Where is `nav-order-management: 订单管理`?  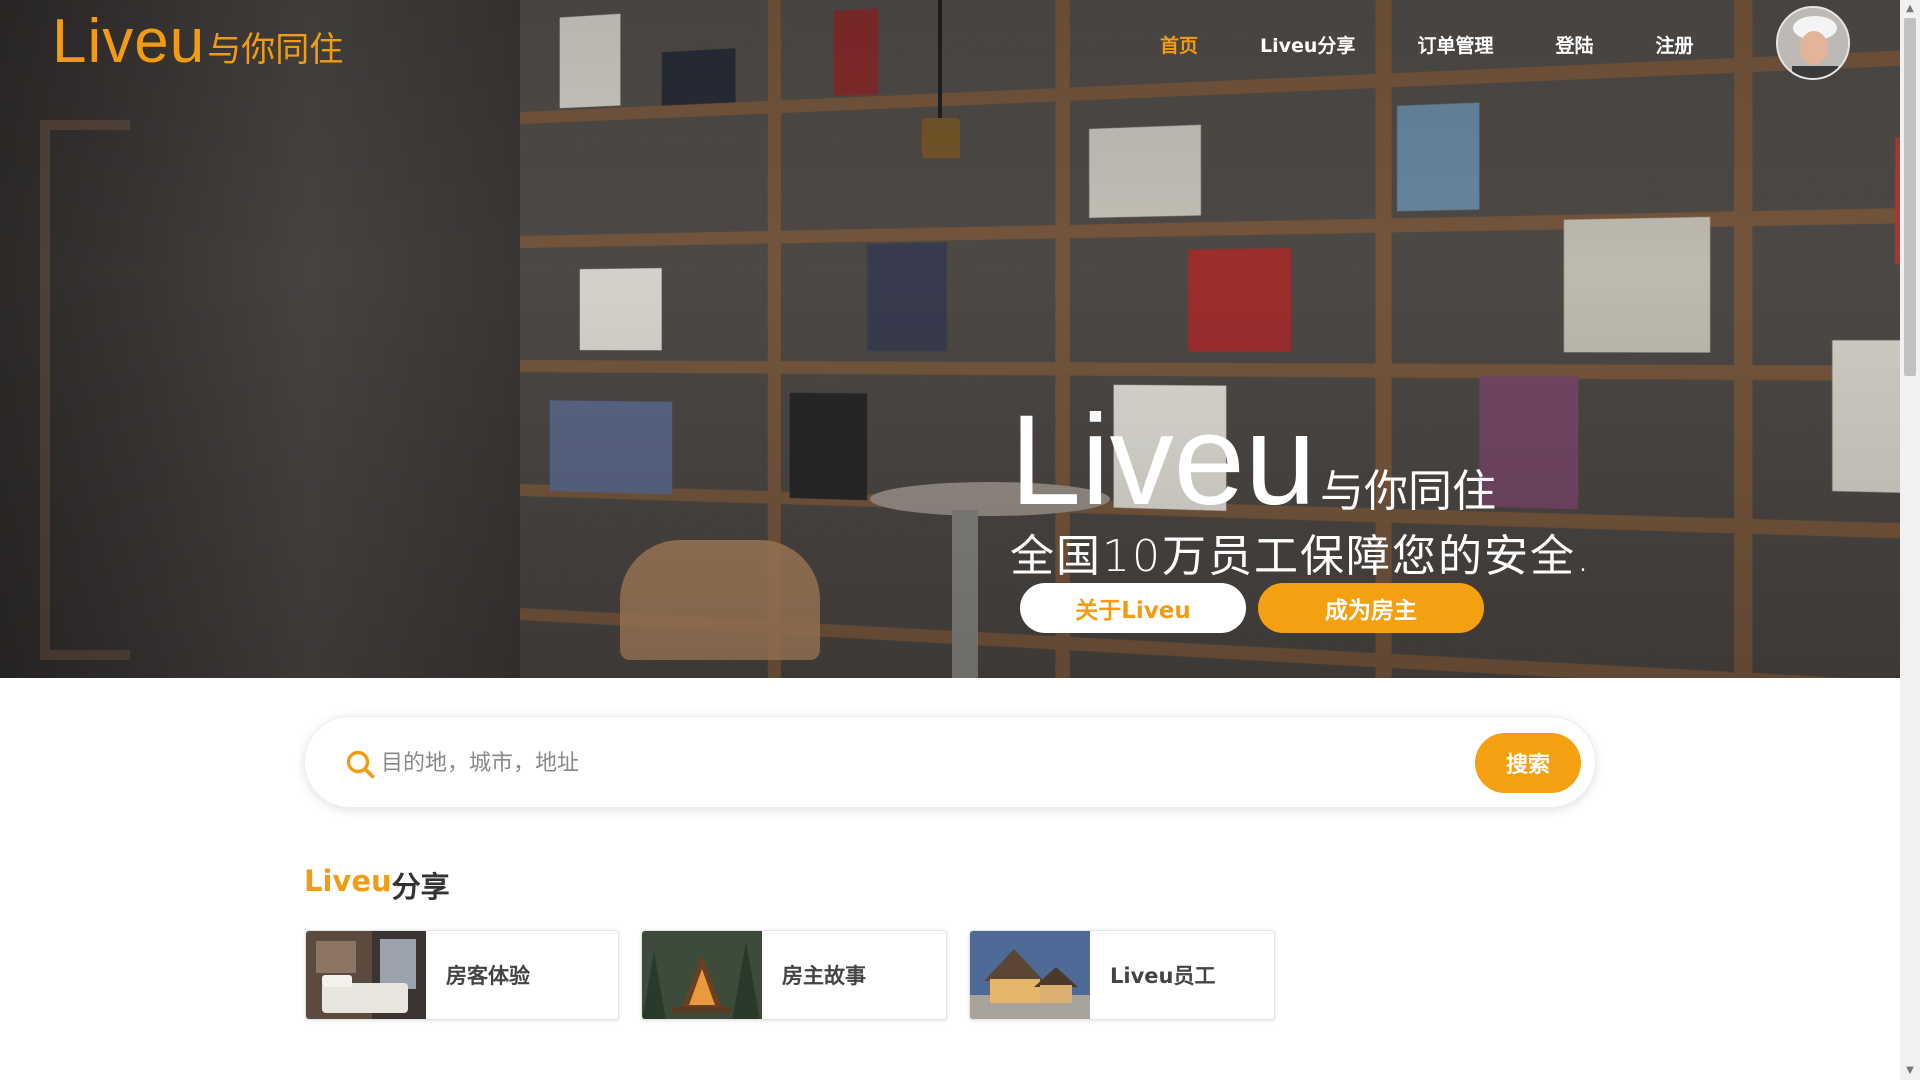 nav-order-management: 订单管理 is located at coordinates (1455, 46).